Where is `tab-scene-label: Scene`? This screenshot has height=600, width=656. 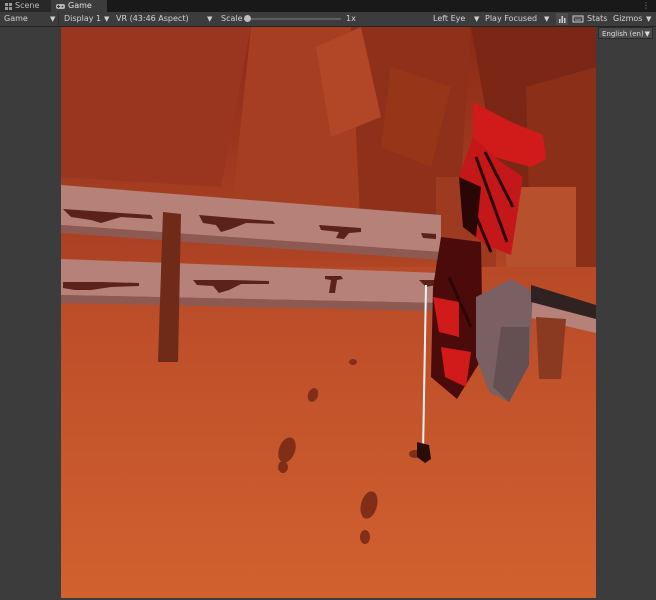
tab-scene-label: Scene is located at coordinates (27, 5).